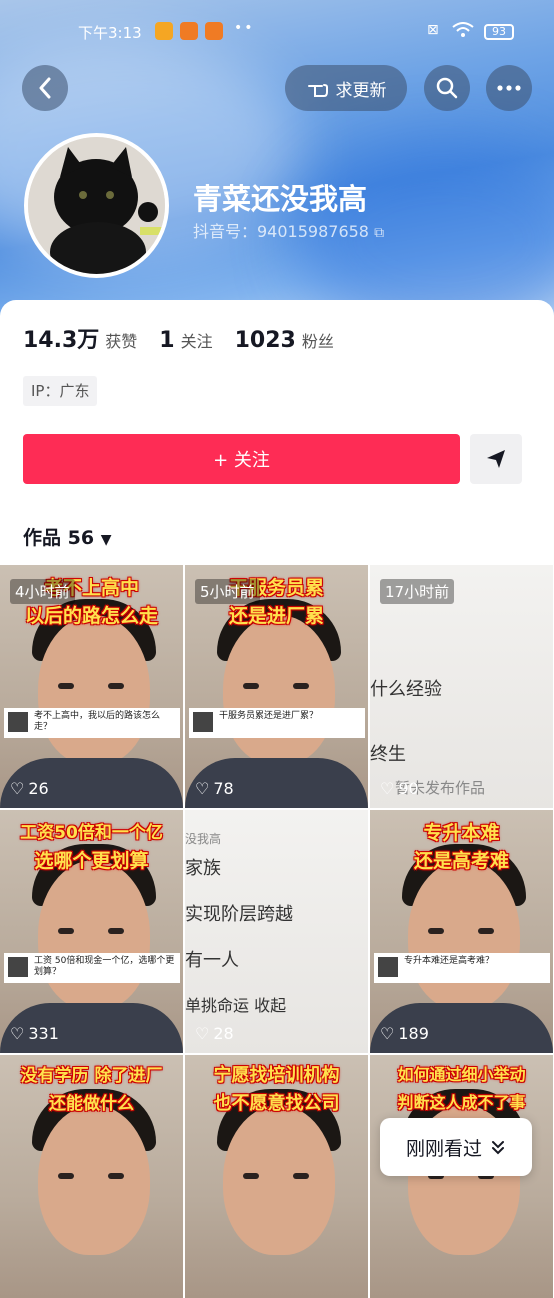 The height and width of the screenshot is (1298, 554). Describe the element at coordinates (408, 788) in the screenshot. I see `like-count: 90` at that location.